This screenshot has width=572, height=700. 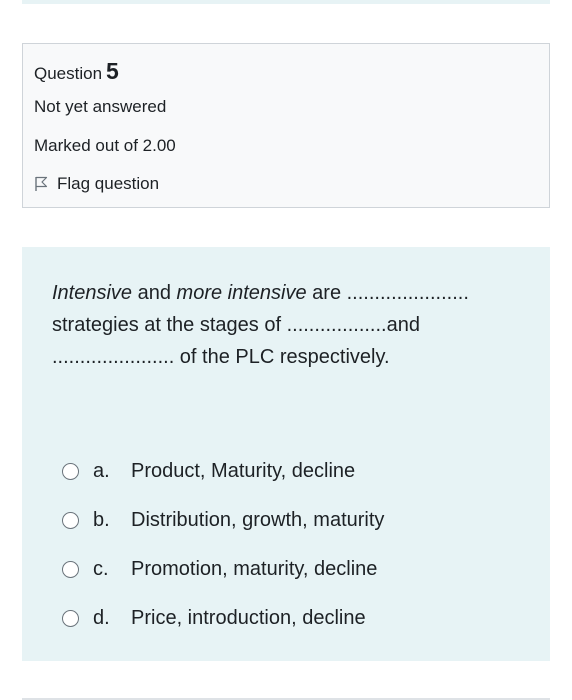 What do you see at coordinates (248, 618) in the screenshot?
I see `answer-d-text: Price, introduction, decline` at bounding box center [248, 618].